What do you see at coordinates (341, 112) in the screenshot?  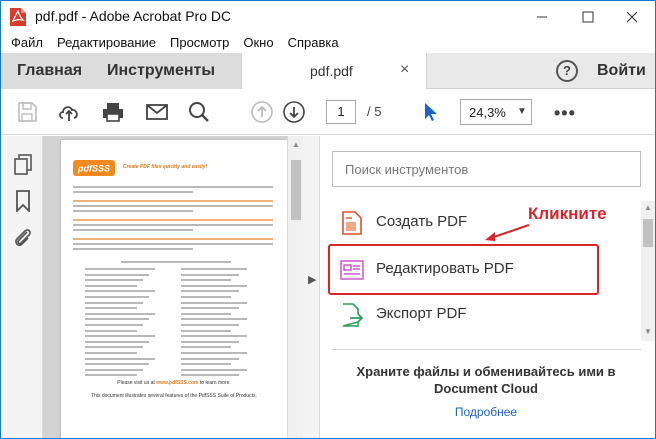 I see `page-number-input: 1` at bounding box center [341, 112].